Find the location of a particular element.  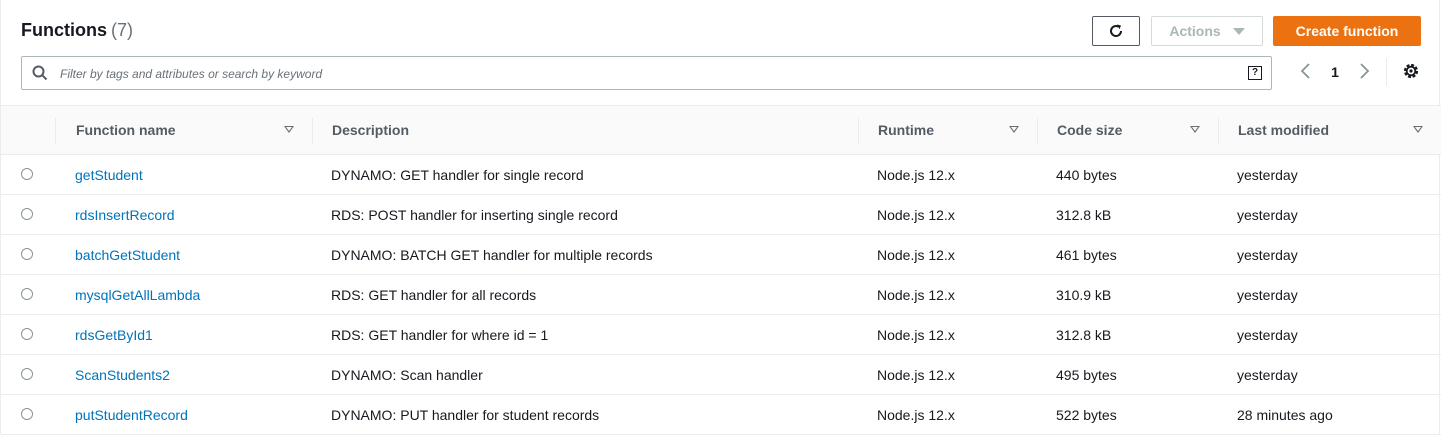

function-name-link: mysqlGetAllLambda is located at coordinates (137, 294).